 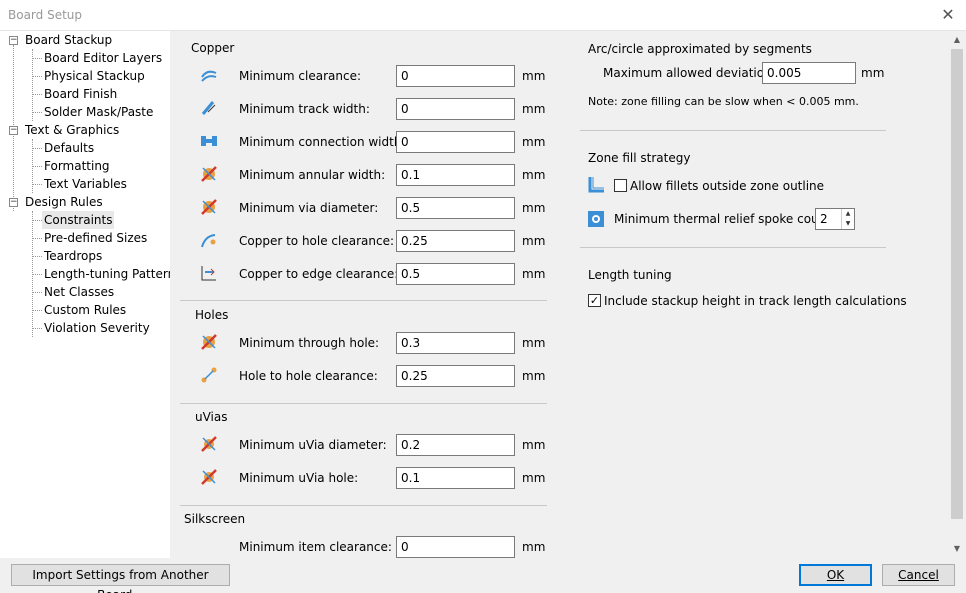 What do you see at coordinates (455, 547) in the screenshot?
I see `min-item-clearance-input: 0` at bounding box center [455, 547].